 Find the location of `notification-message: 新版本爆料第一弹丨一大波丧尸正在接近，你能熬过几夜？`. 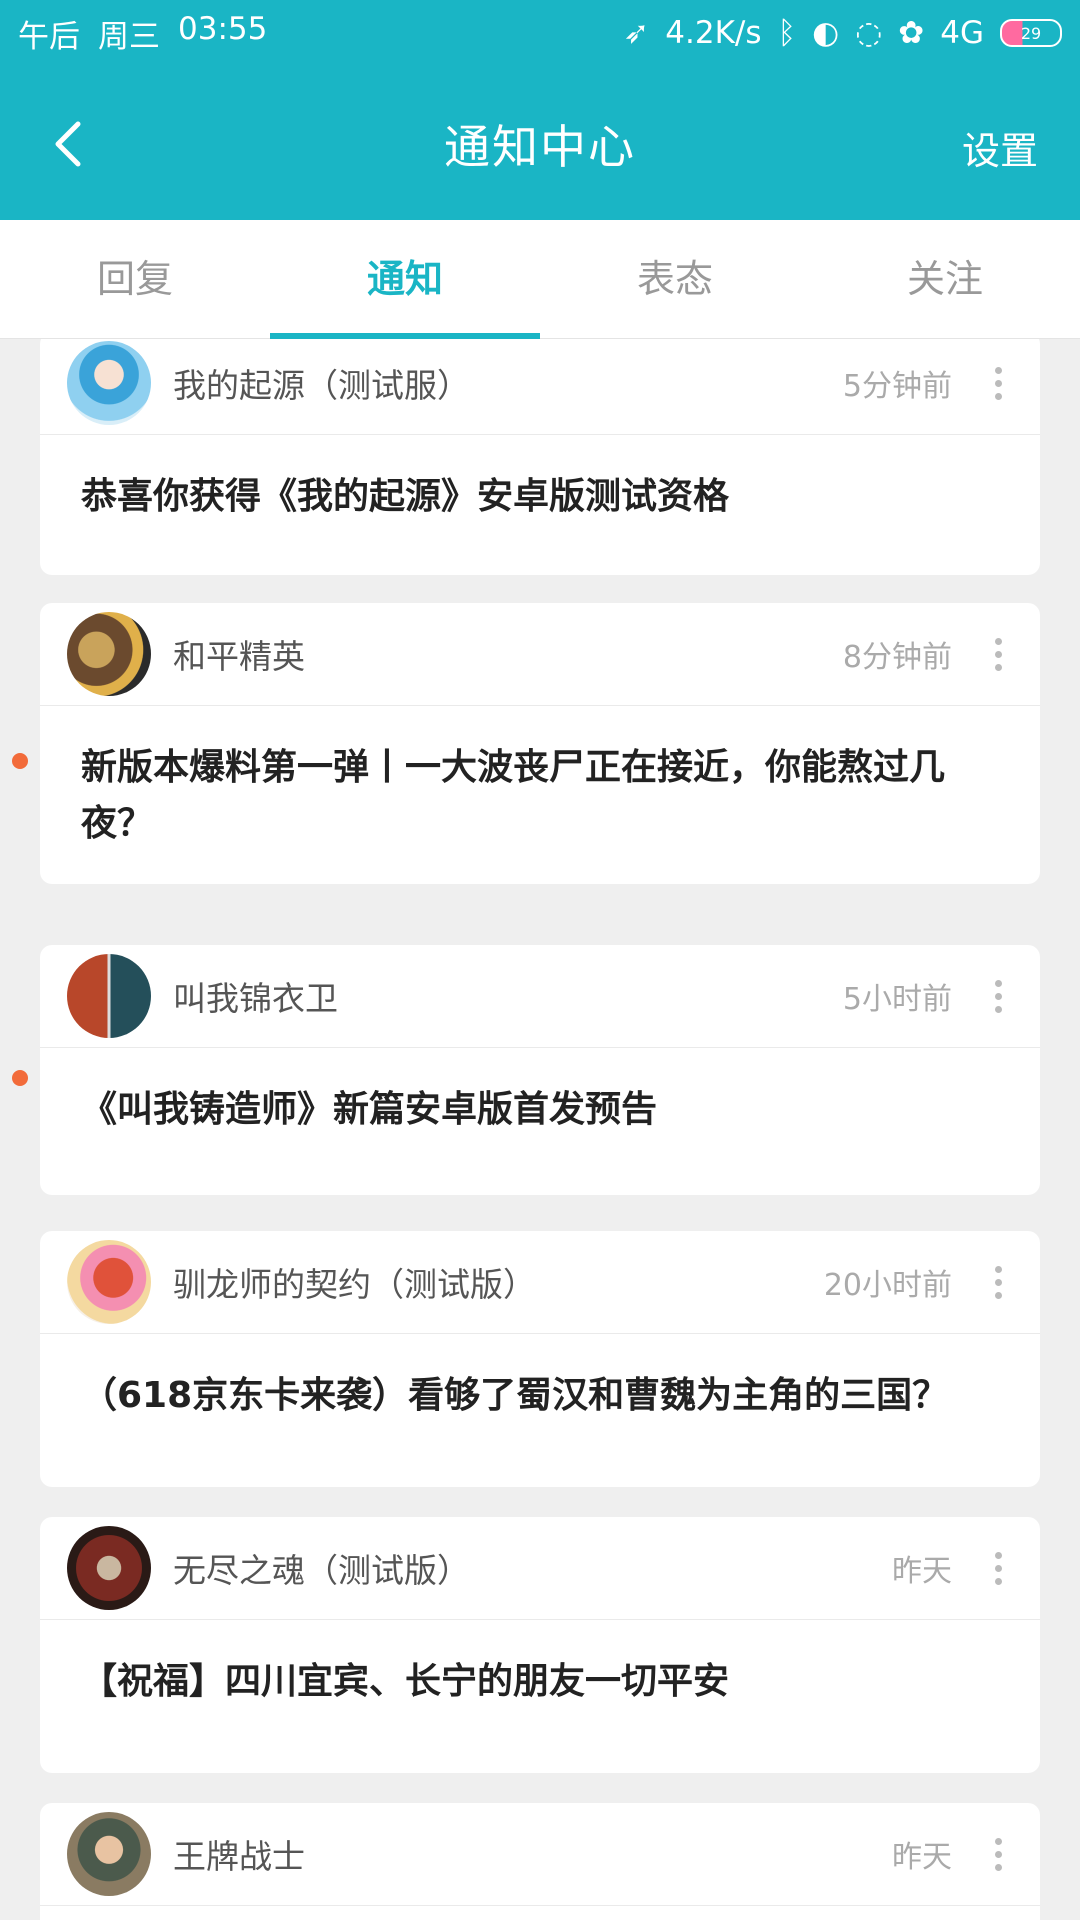

notification-message: 新版本爆料第一弹丨一大波丧尸正在接近，你能熬过几夜？ is located at coordinates (513, 795).